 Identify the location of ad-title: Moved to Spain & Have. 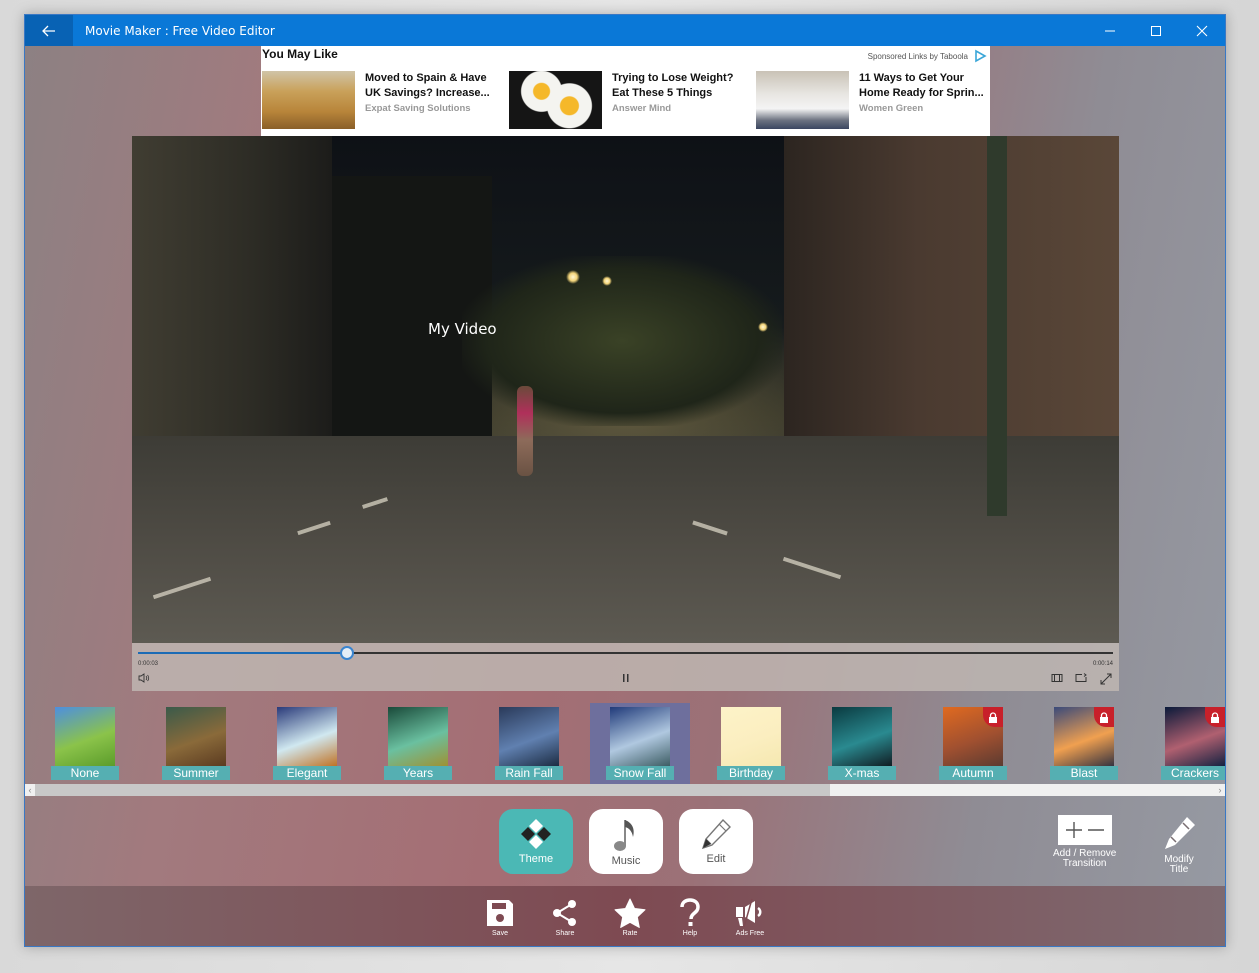
(426, 78).